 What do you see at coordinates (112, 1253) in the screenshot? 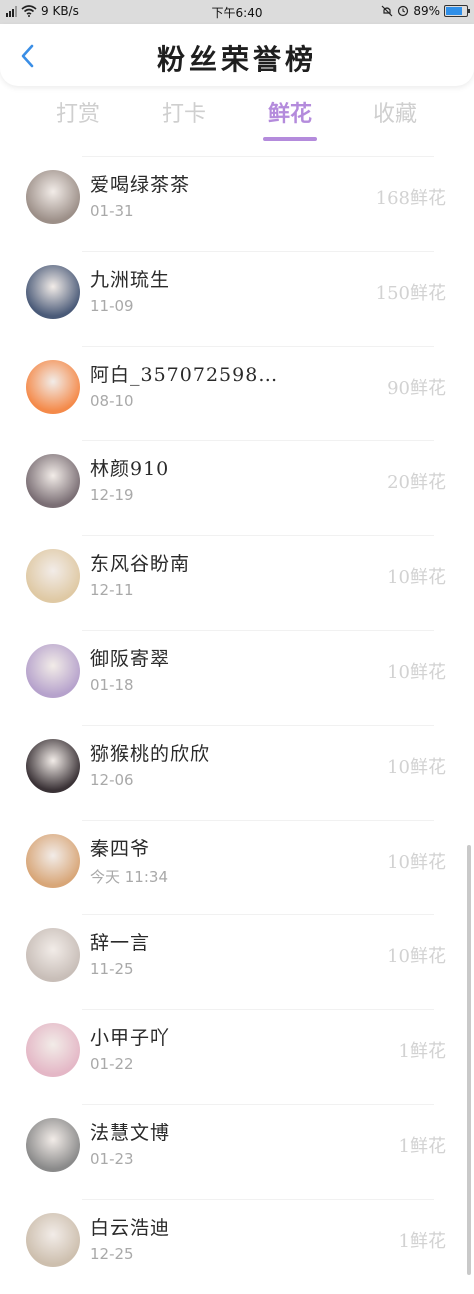
I see `fan-date: 12-25` at bounding box center [112, 1253].